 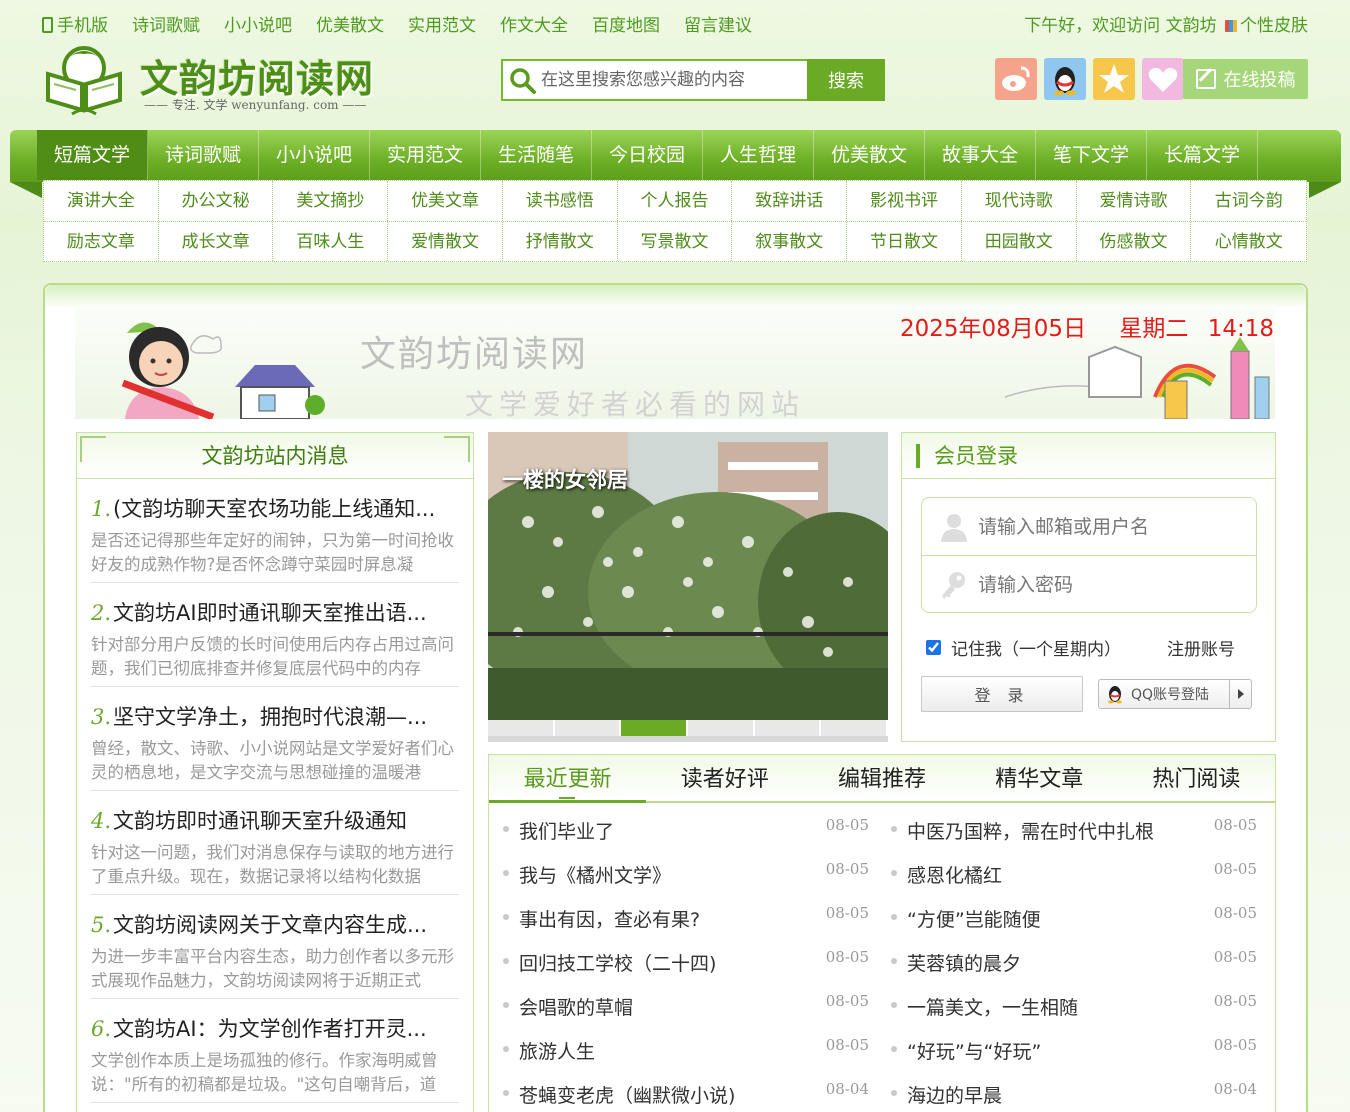 I want to click on article-title: 中医乃国粹，需在时代中扎根, so click(x=1030, y=830).